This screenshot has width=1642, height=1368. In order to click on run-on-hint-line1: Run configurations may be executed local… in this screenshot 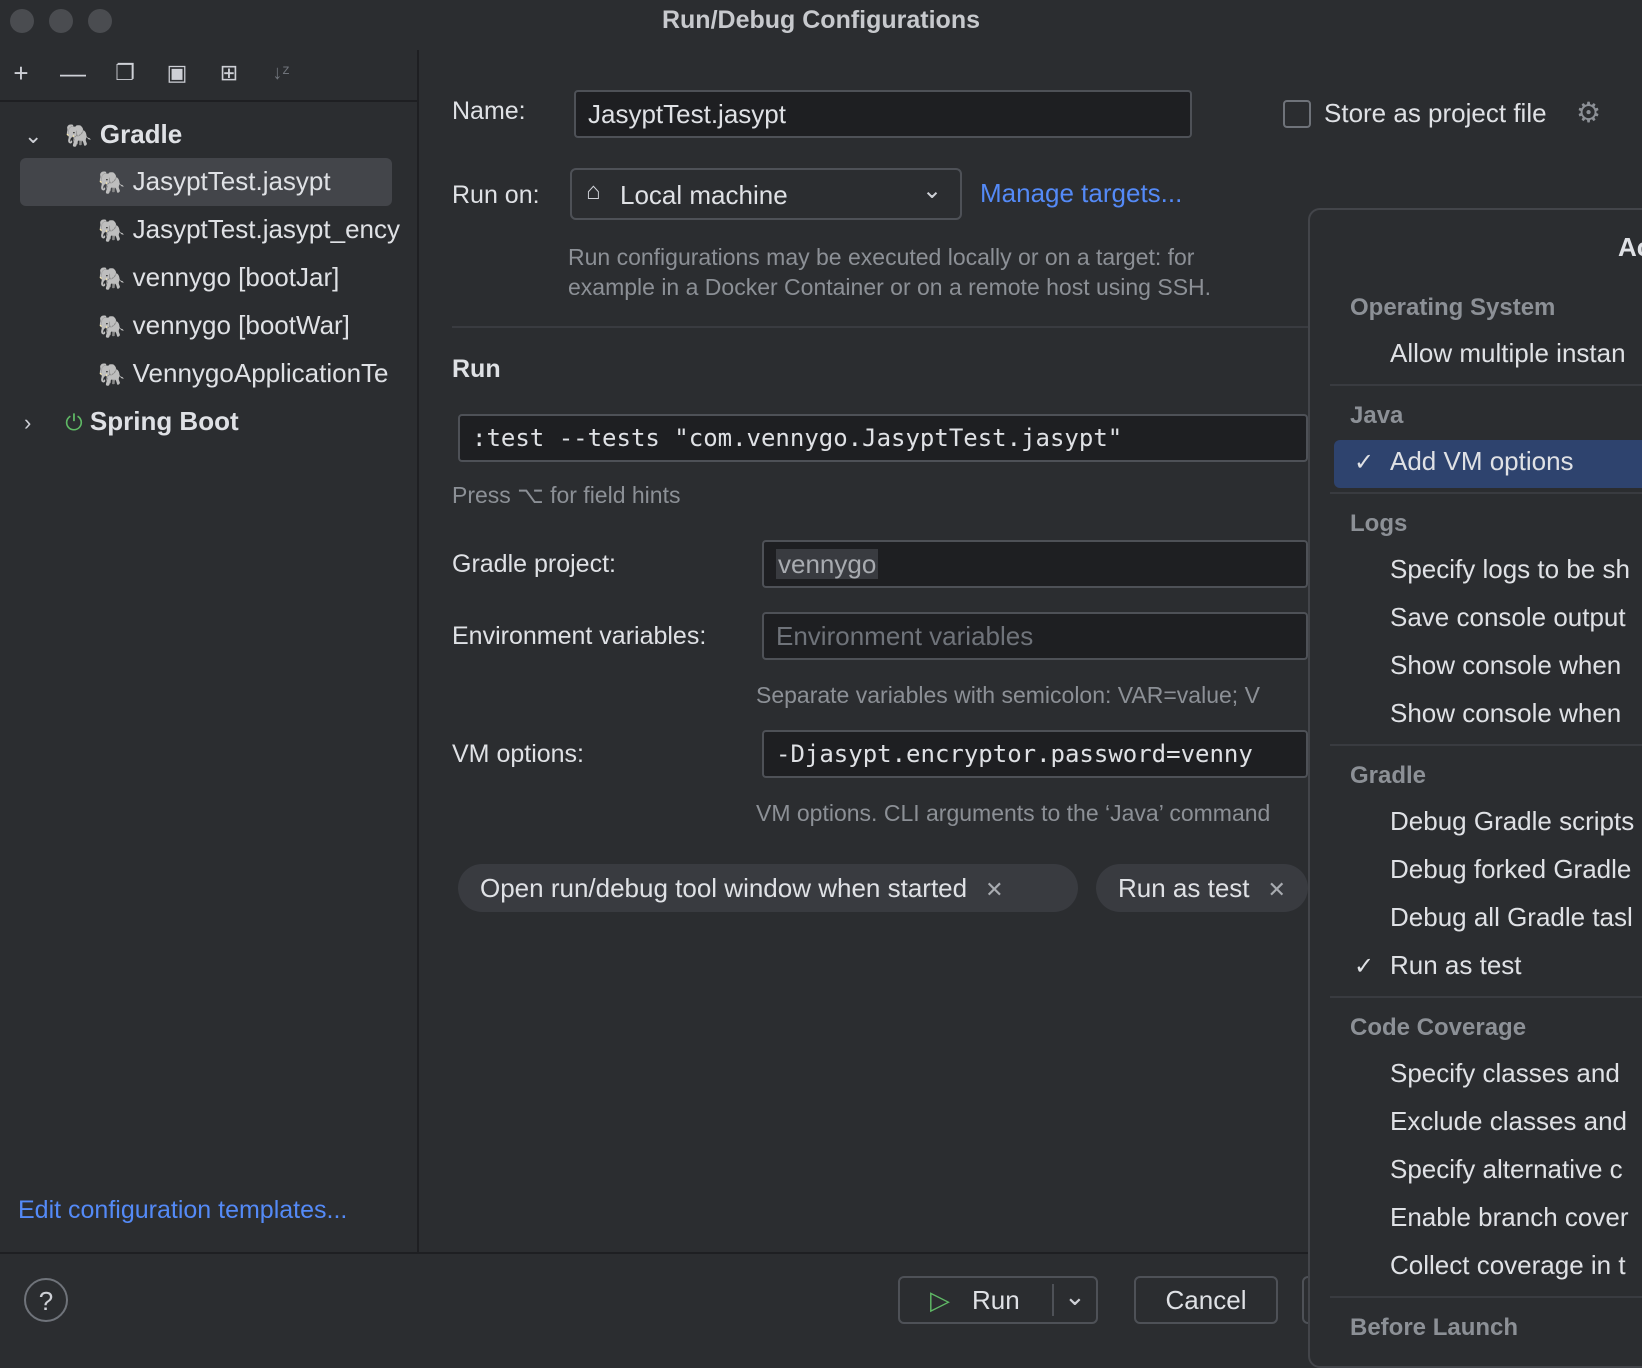, I will do `click(881, 257)`.